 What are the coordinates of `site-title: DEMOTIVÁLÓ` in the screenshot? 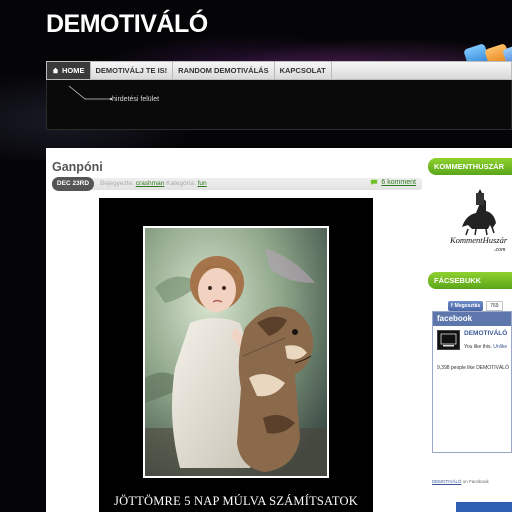 It's located at (127, 24).